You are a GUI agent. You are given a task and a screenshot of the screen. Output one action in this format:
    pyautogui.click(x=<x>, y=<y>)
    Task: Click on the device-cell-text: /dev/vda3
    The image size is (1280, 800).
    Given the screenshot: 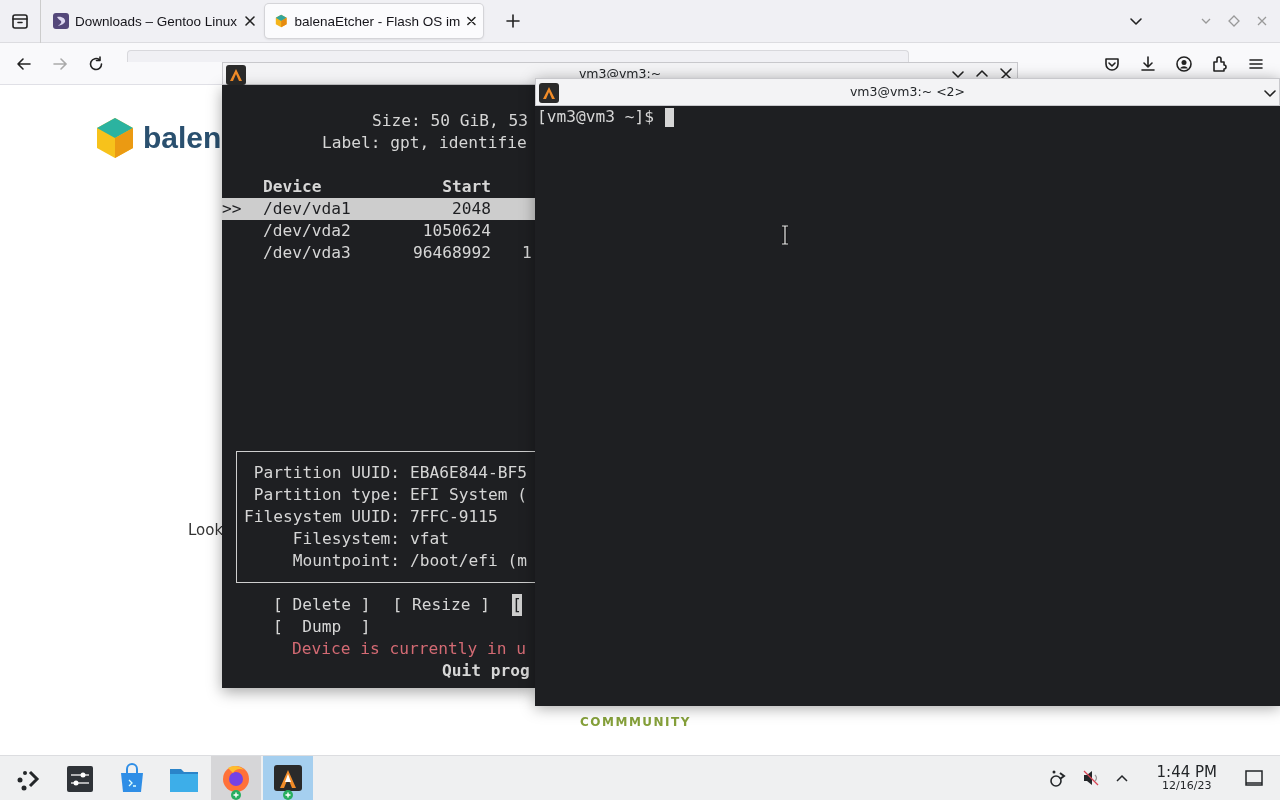 What is the action you would take?
    pyautogui.click(x=307, y=253)
    